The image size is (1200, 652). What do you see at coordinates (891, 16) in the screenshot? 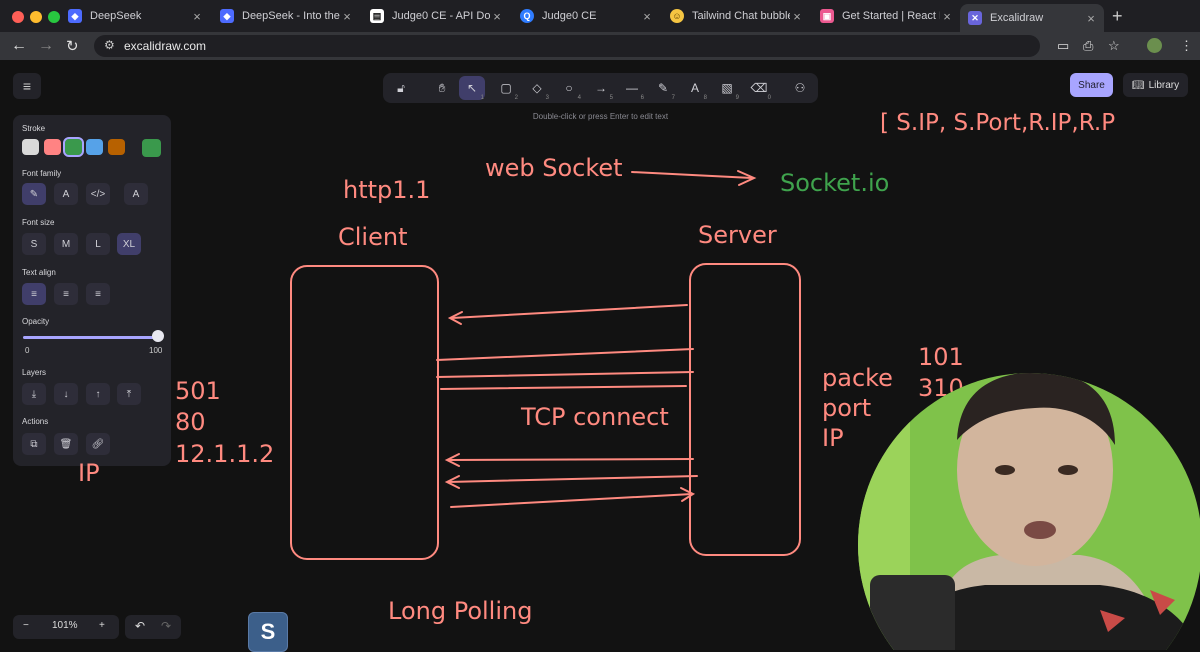
I see `tab-title: Get Started | React H` at bounding box center [891, 16].